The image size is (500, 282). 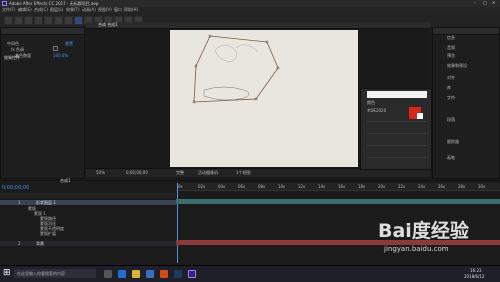 I want to click on home-tool-icon, so click(x=8, y=20).